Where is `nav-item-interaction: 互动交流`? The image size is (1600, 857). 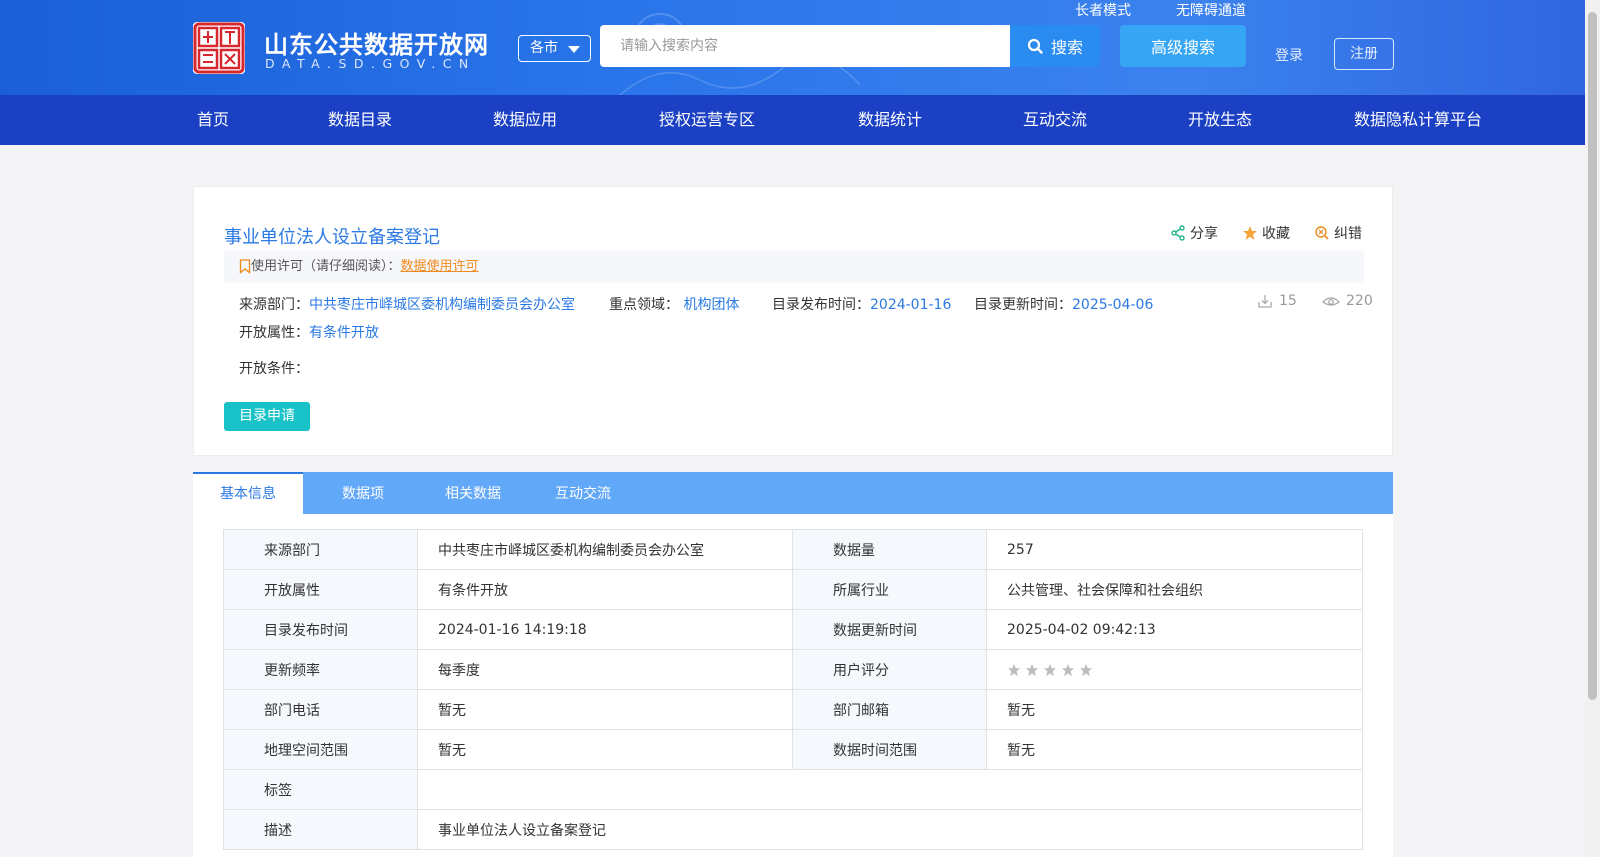 nav-item-interaction: 互动交流 is located at coordinates (1055, 120).